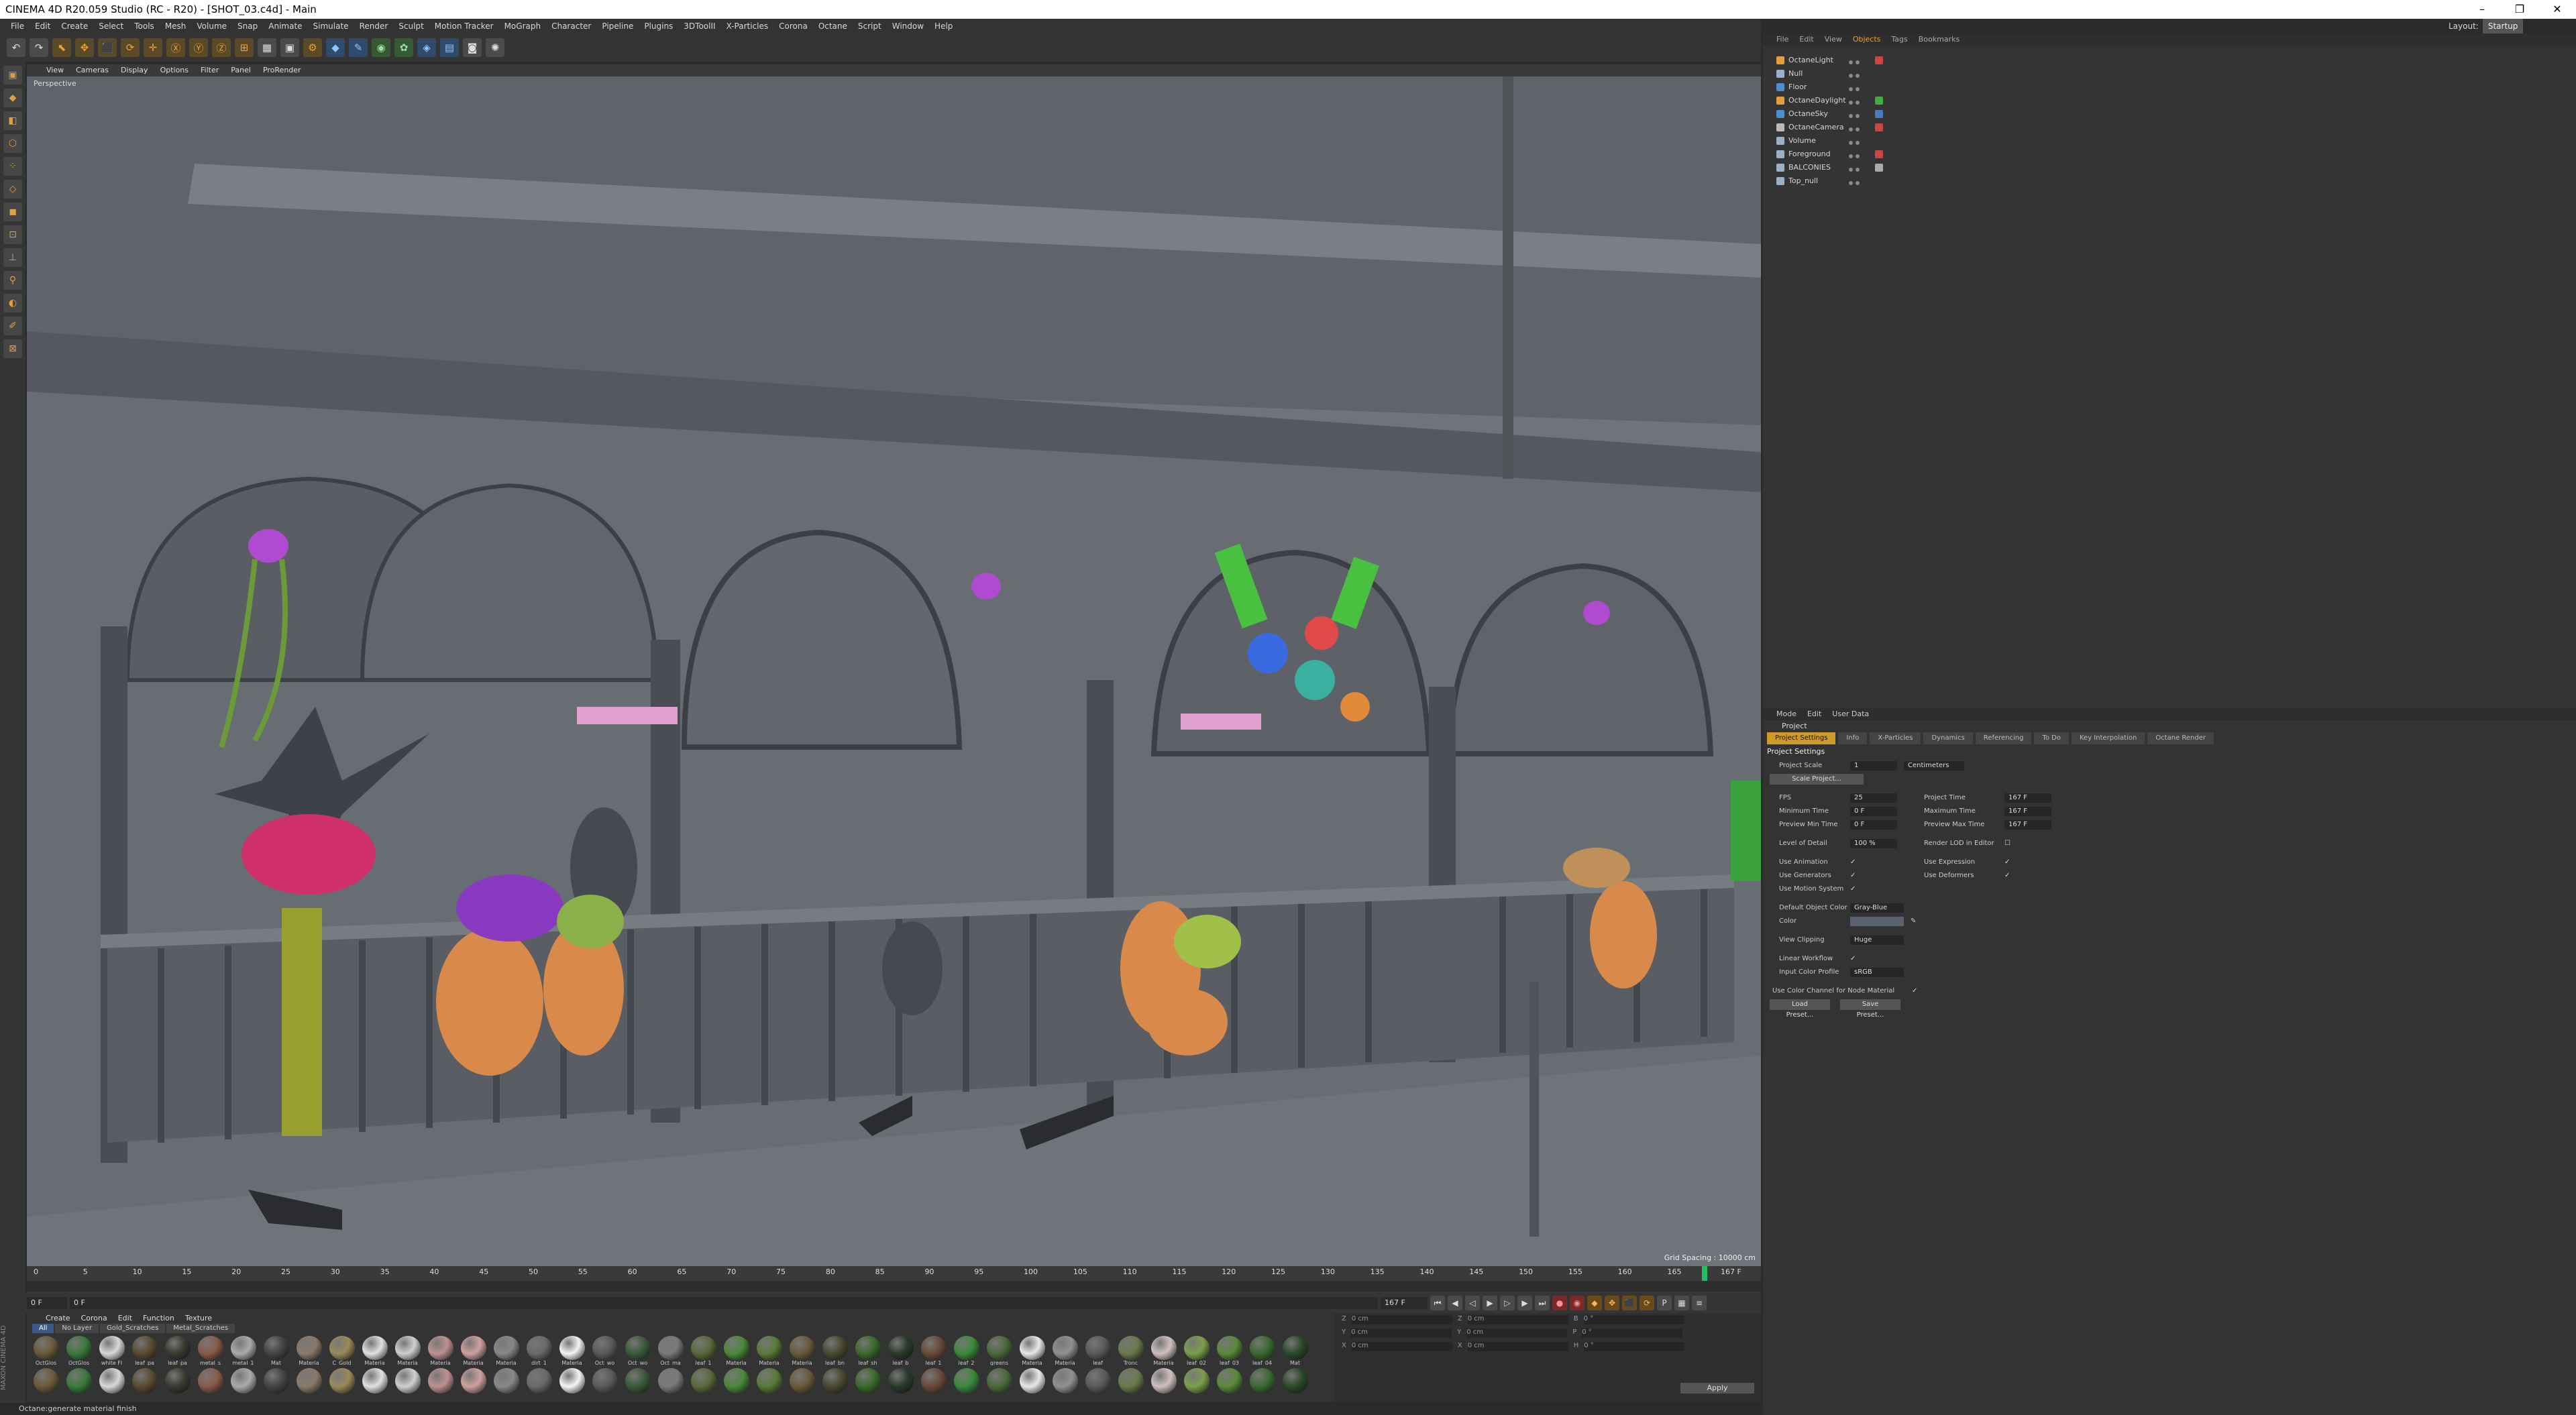  Describe the element at coordinates (134, 70) in the screenshot. I see `viewport-menu-display: Display` at that location.